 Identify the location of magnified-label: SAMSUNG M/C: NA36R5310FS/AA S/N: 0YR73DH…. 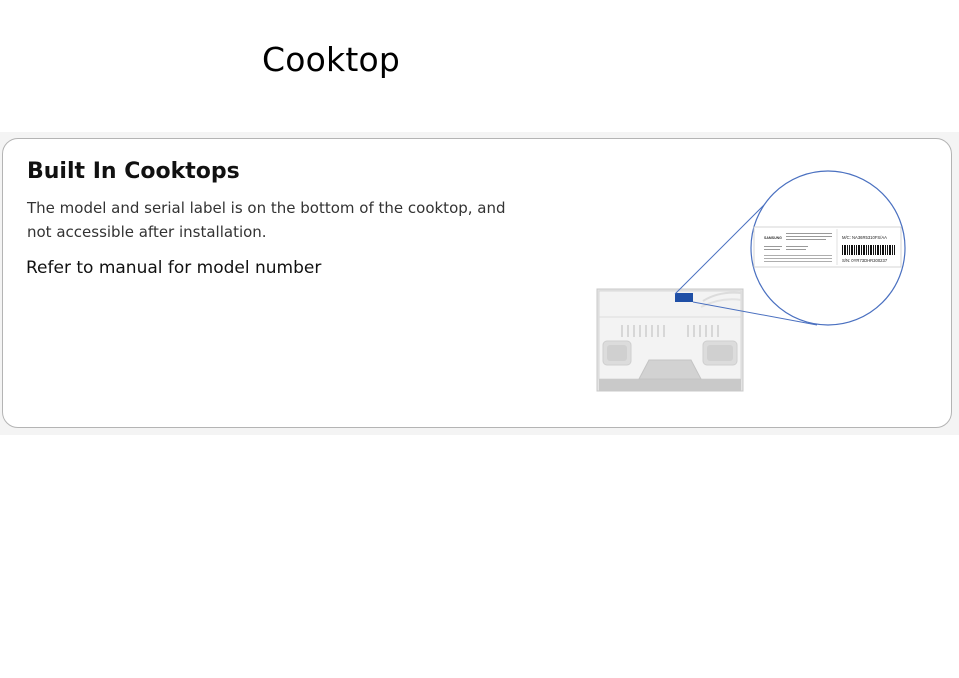
(828, 248).